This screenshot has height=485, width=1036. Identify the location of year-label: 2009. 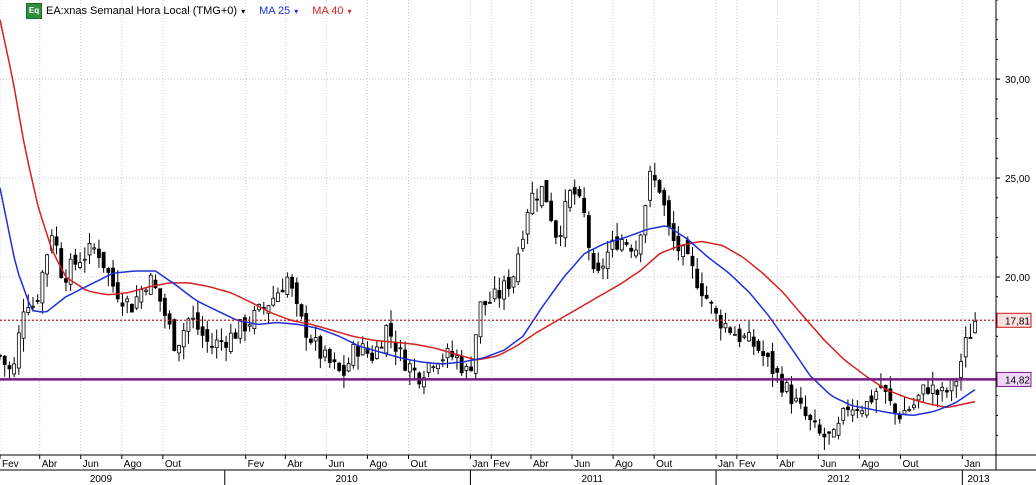
(101, 479).